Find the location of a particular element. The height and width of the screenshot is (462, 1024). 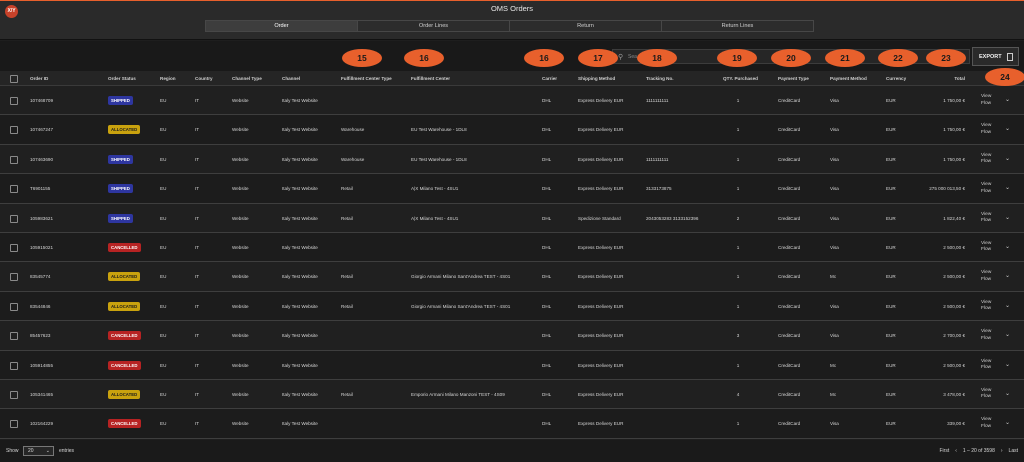

column-header-order-id: Order ID is located at coordinates (39, 78).